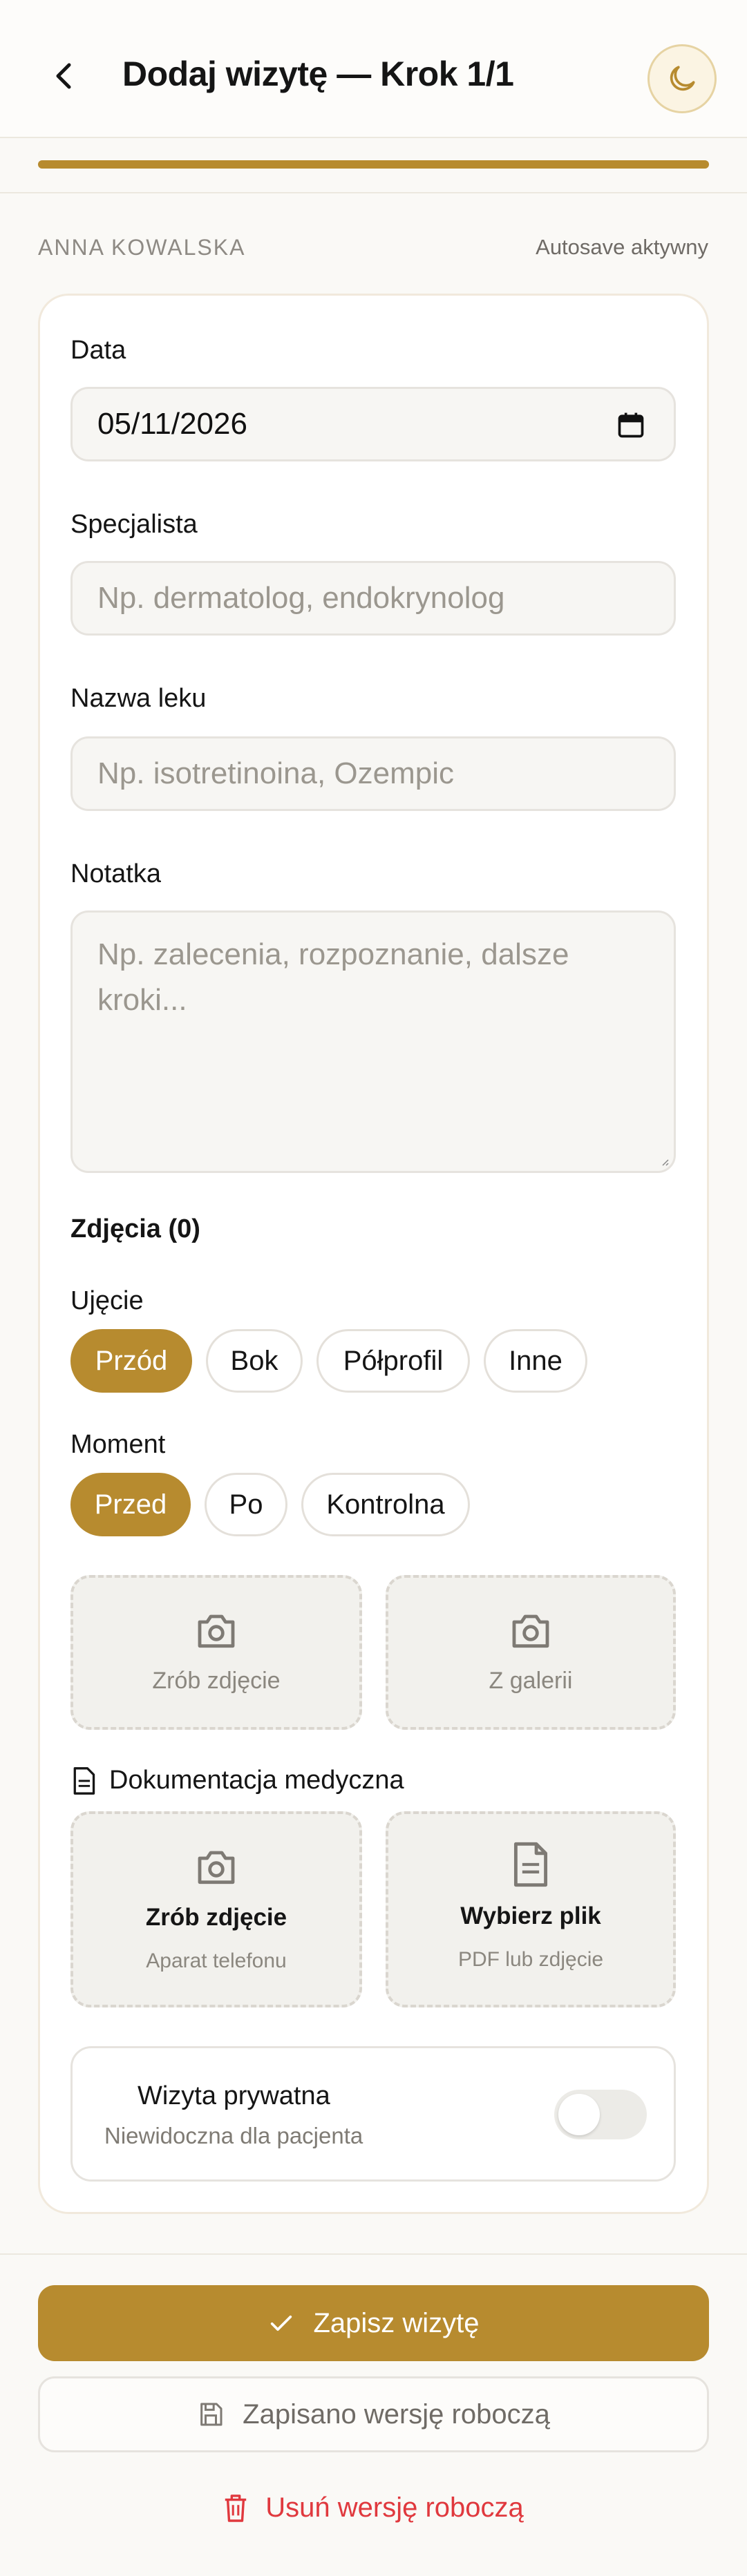  Describe the element at coordinates (246, 1505) in the screenshot. I see `chip-moment-after: Po` at that location.